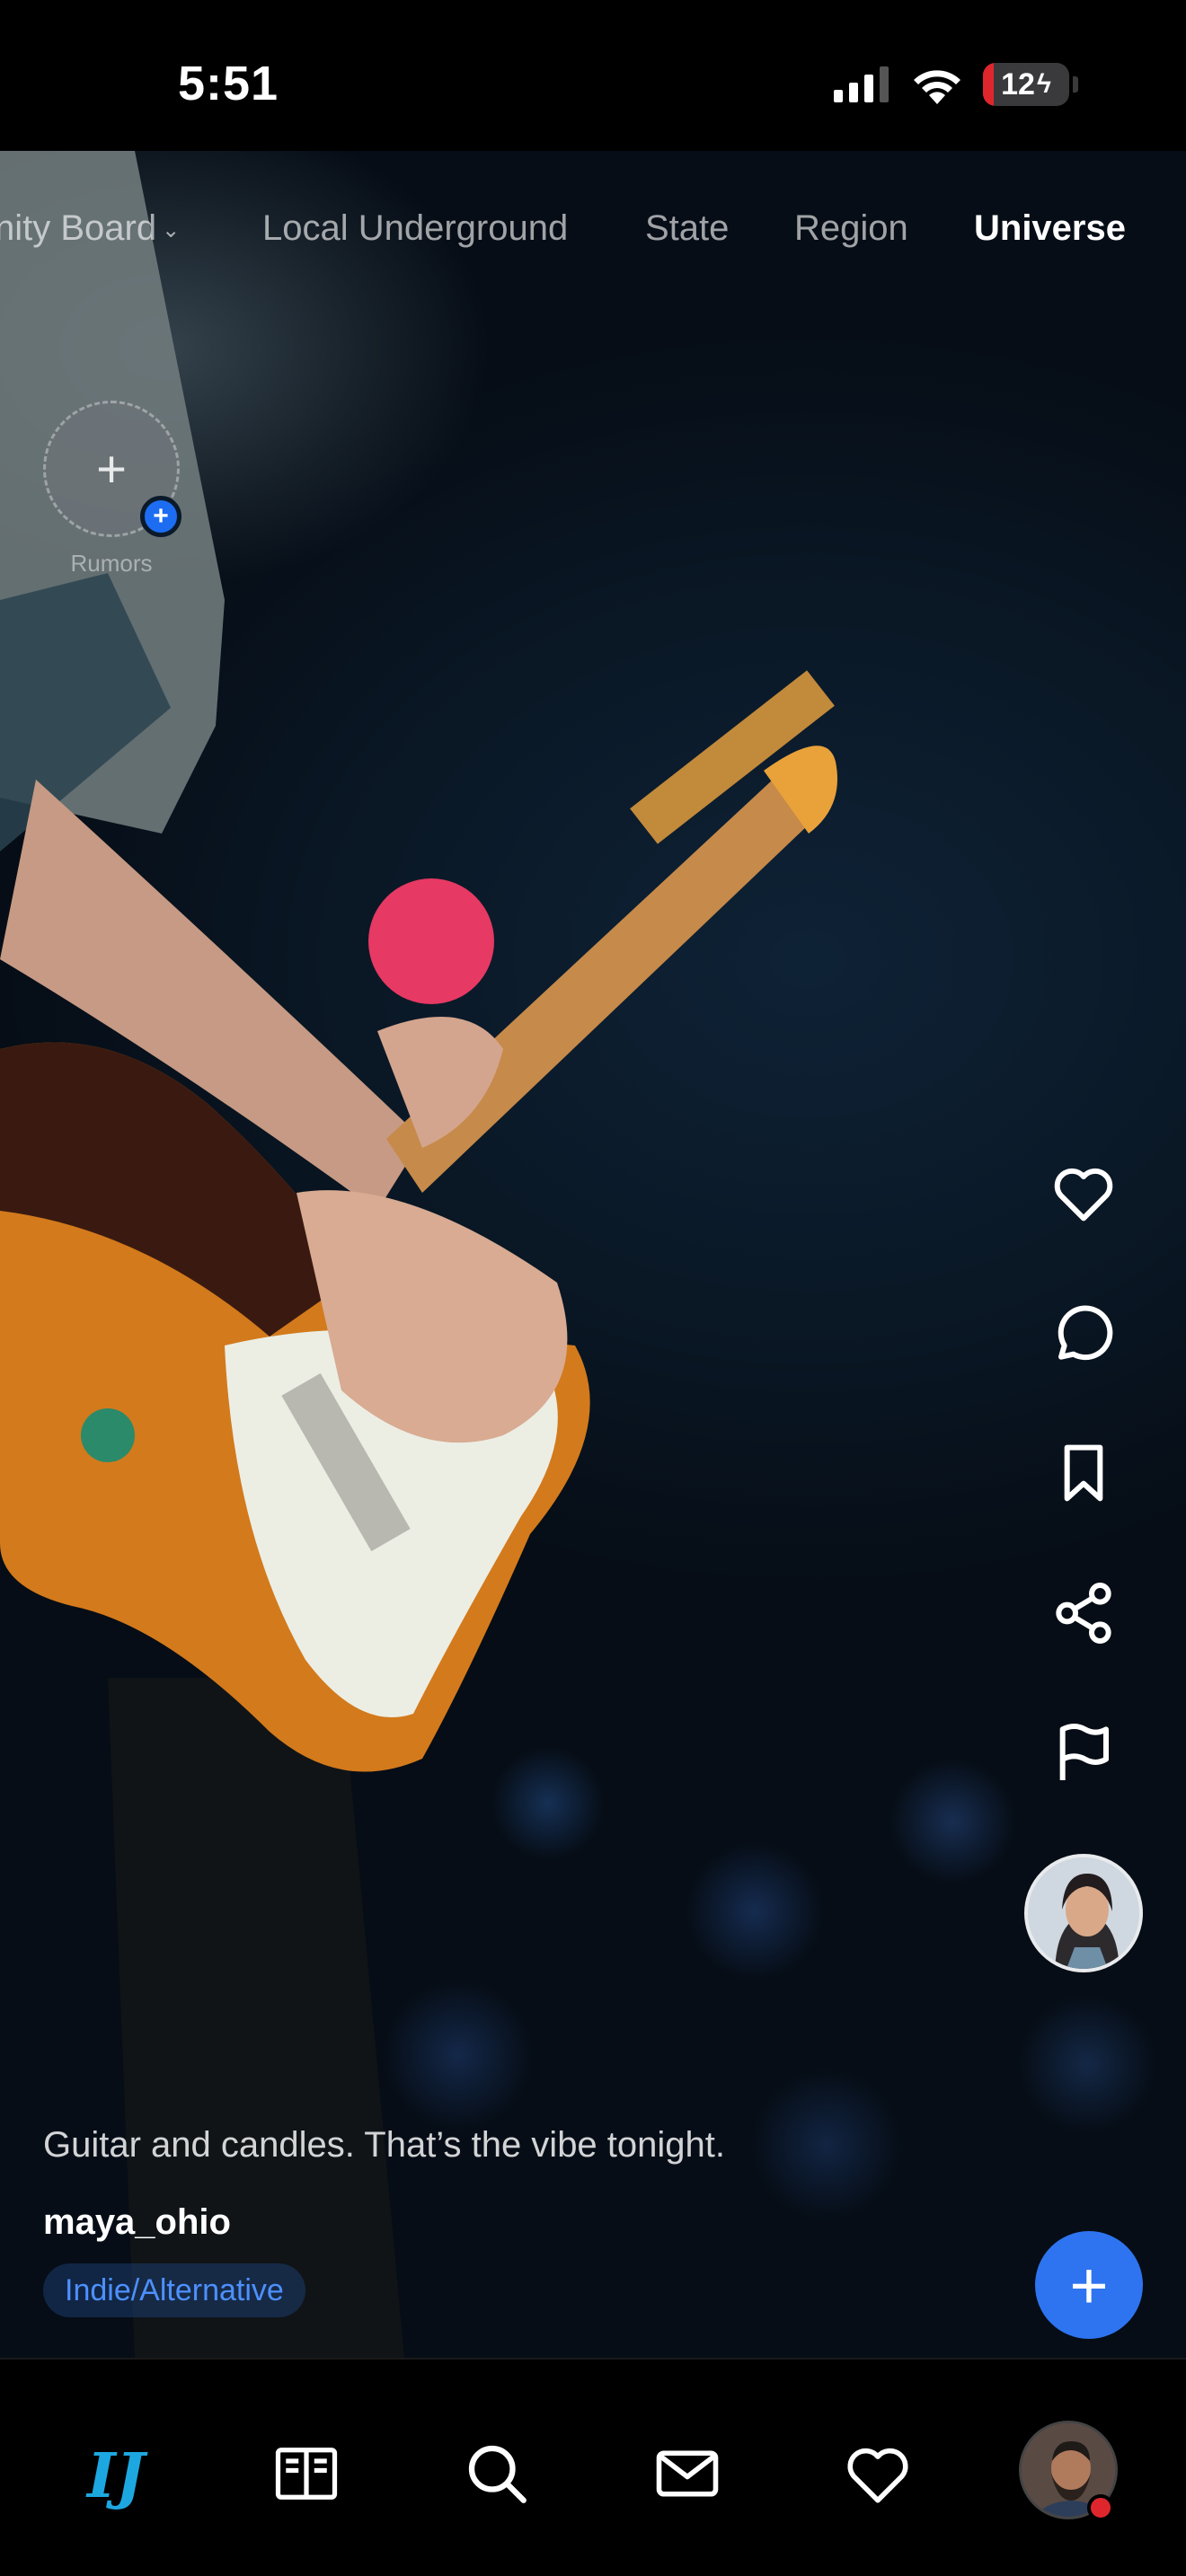 Image resolution: width=1186 pixels, height=2576 pixels. I want to click on bottom-nav: IJ, so click(593, 2467).